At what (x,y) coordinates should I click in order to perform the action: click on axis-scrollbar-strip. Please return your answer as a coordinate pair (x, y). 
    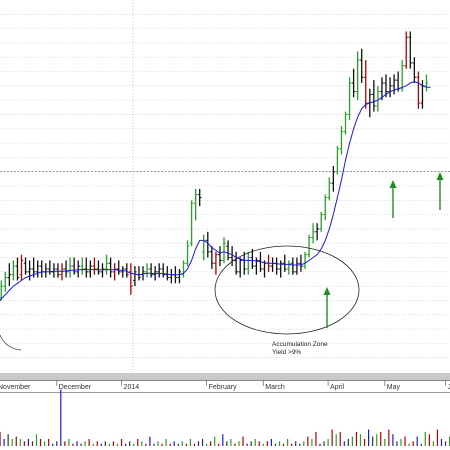
    Looking at the image, I should click on (225, 376).